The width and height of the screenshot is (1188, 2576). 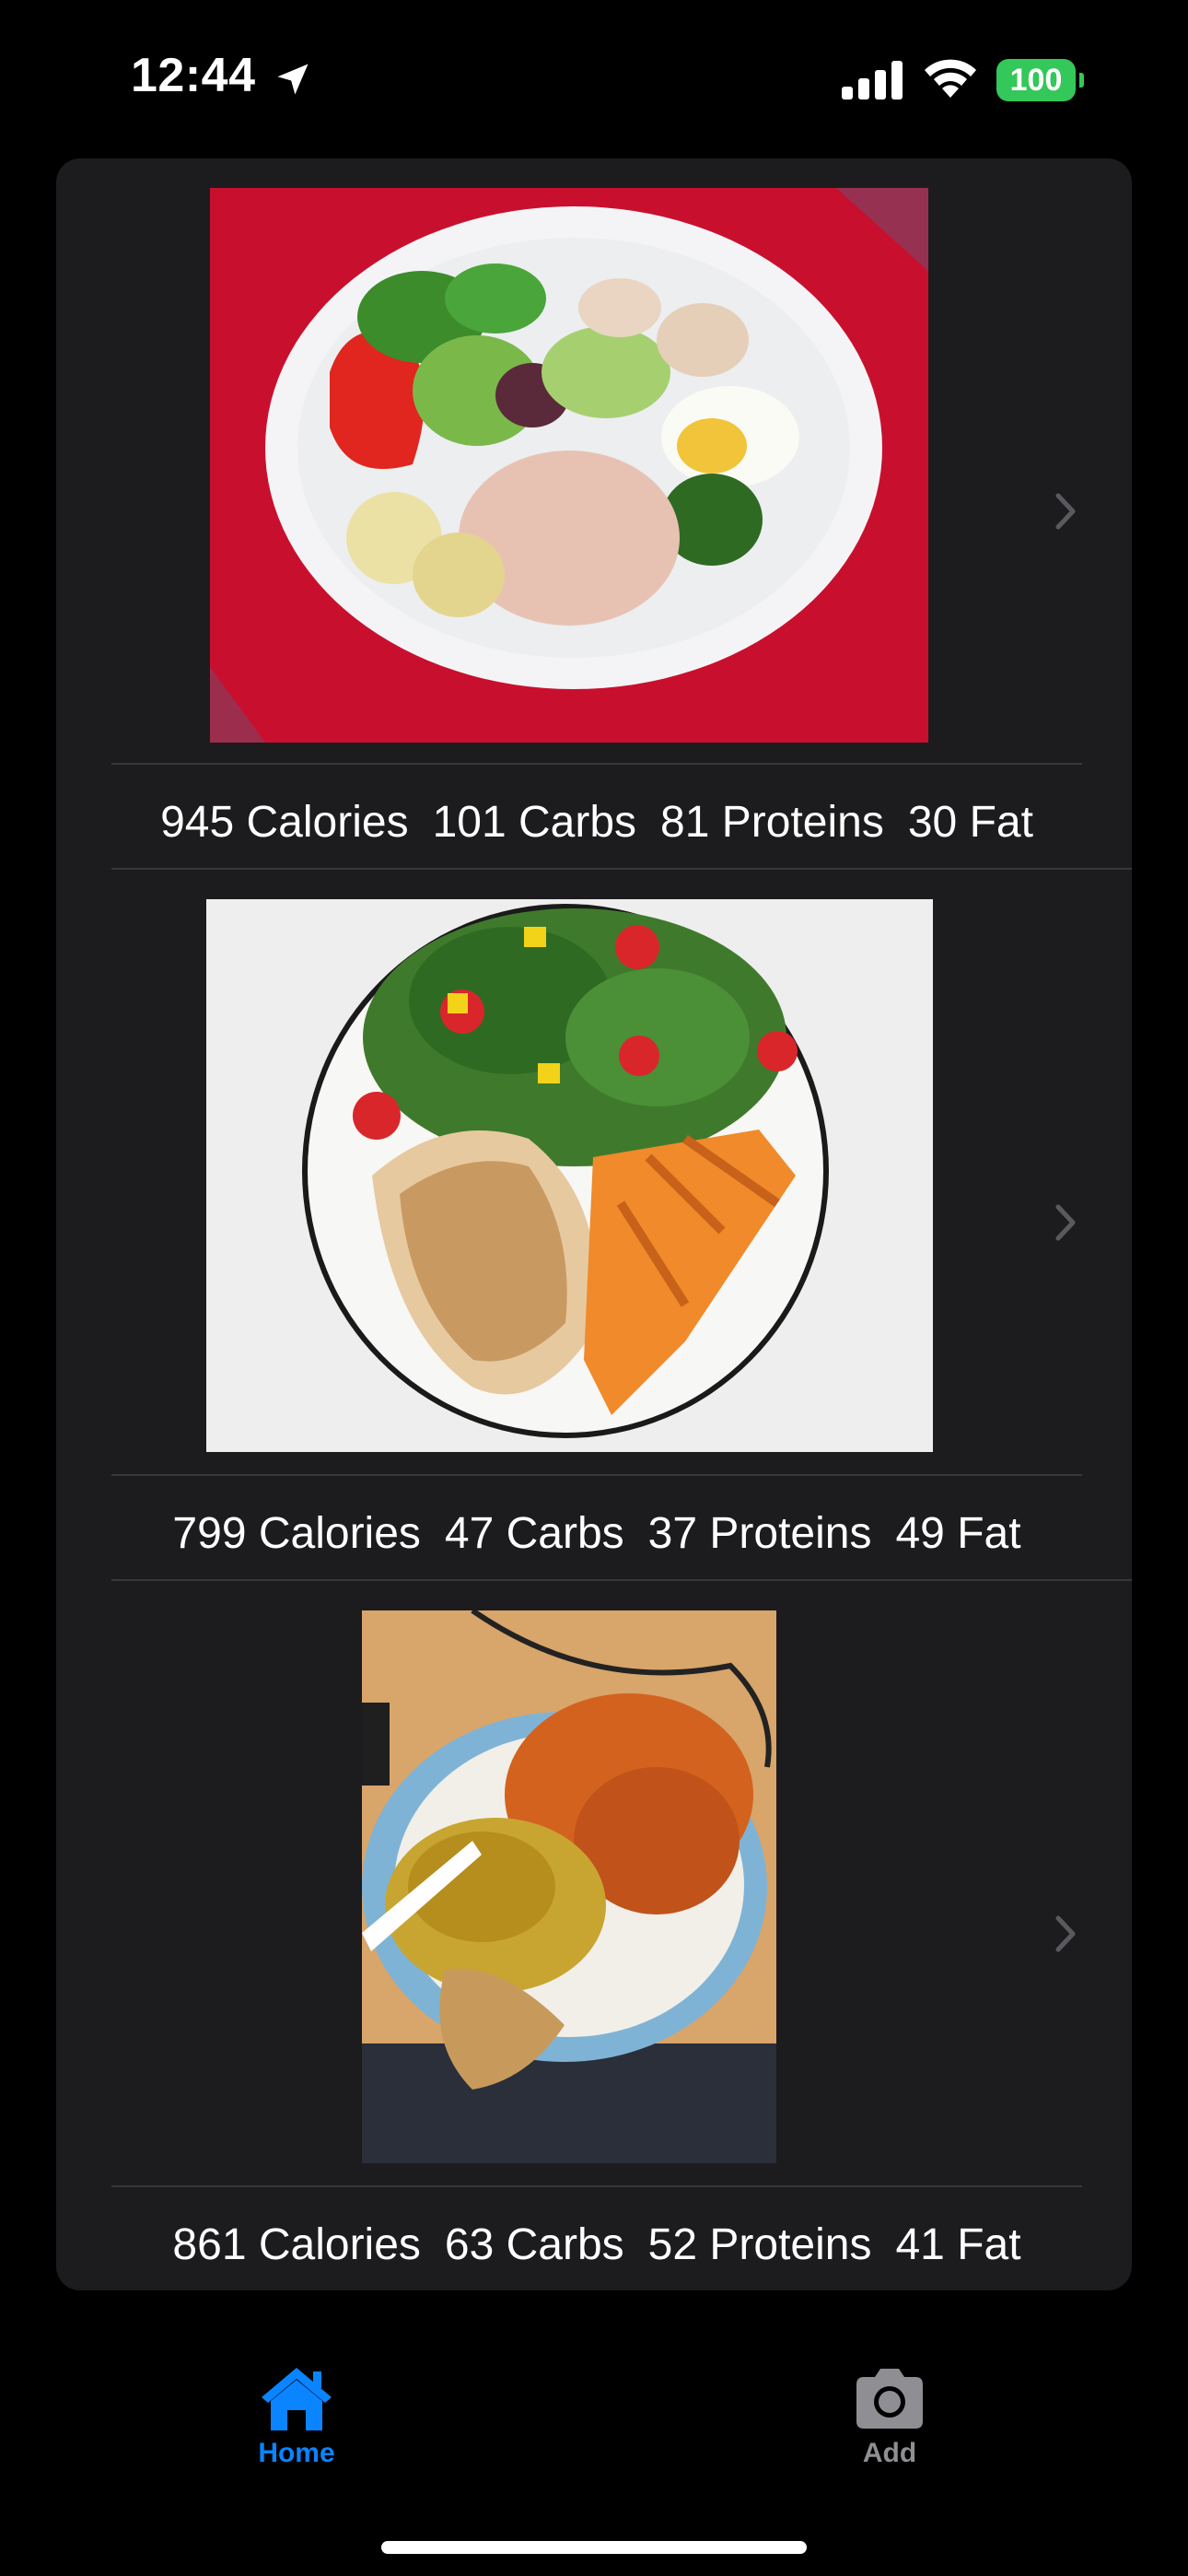 I want to click on nutrition-summary: 799 Calories 47 Carbs 37 Proteins 49 Fat, so click(x=596, y=1533).